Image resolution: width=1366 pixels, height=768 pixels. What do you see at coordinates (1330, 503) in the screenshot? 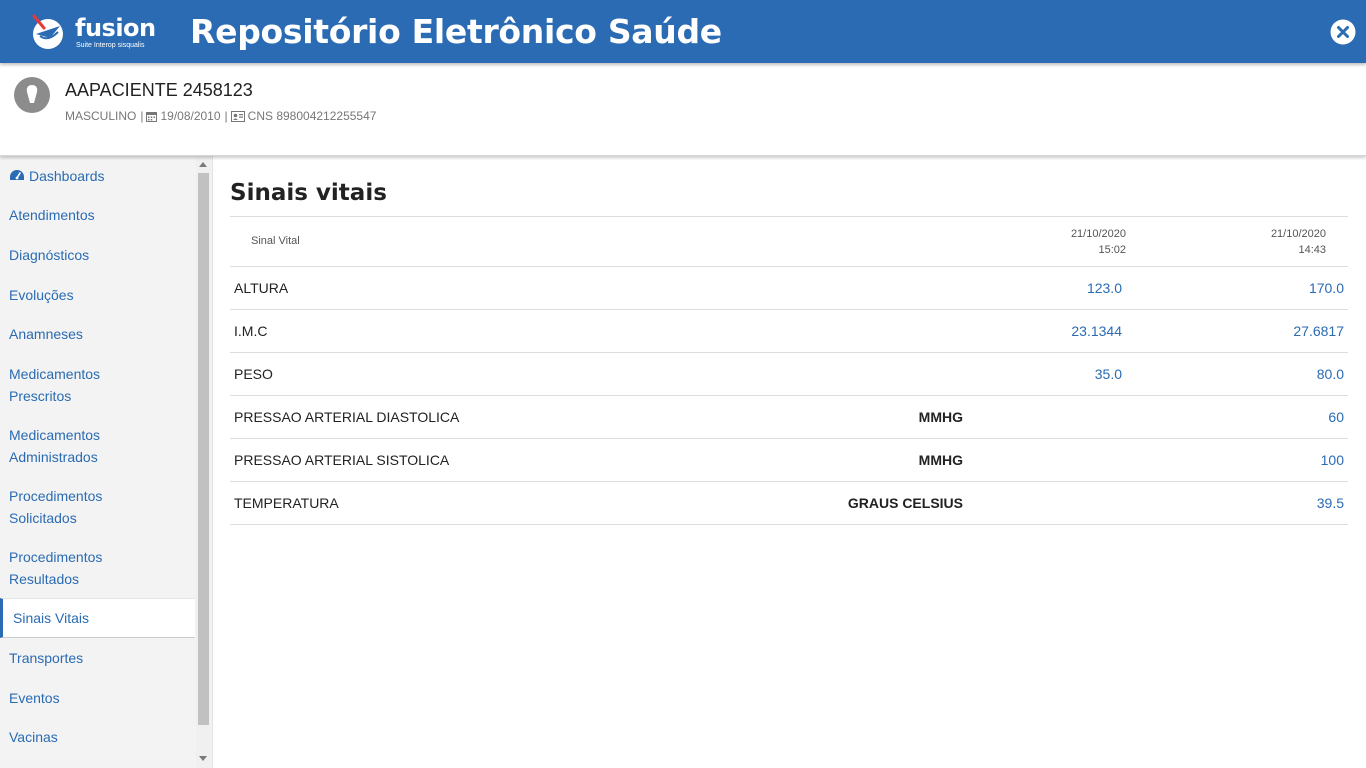
I see `vital-value-2: 39.5` at bounding box center [1330, 503].